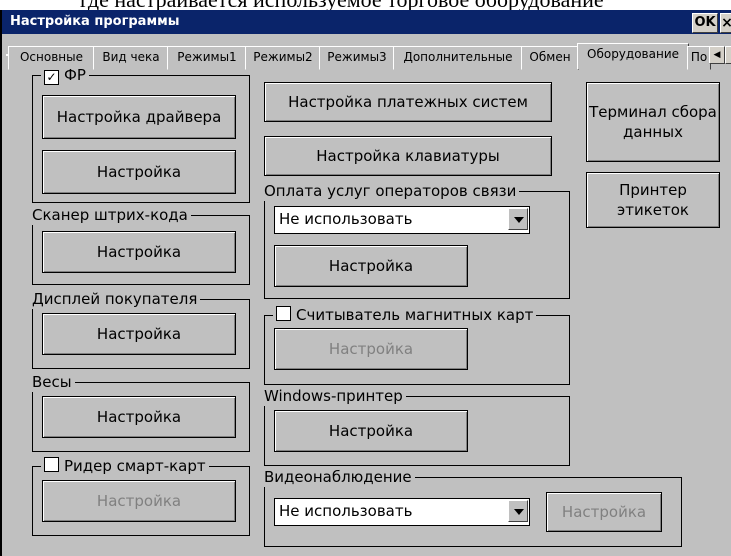 Image resolution: width=731 pixels, height=556 pixels. I want to click on magnetic-setup-button: Настройка, so click(371, 349).